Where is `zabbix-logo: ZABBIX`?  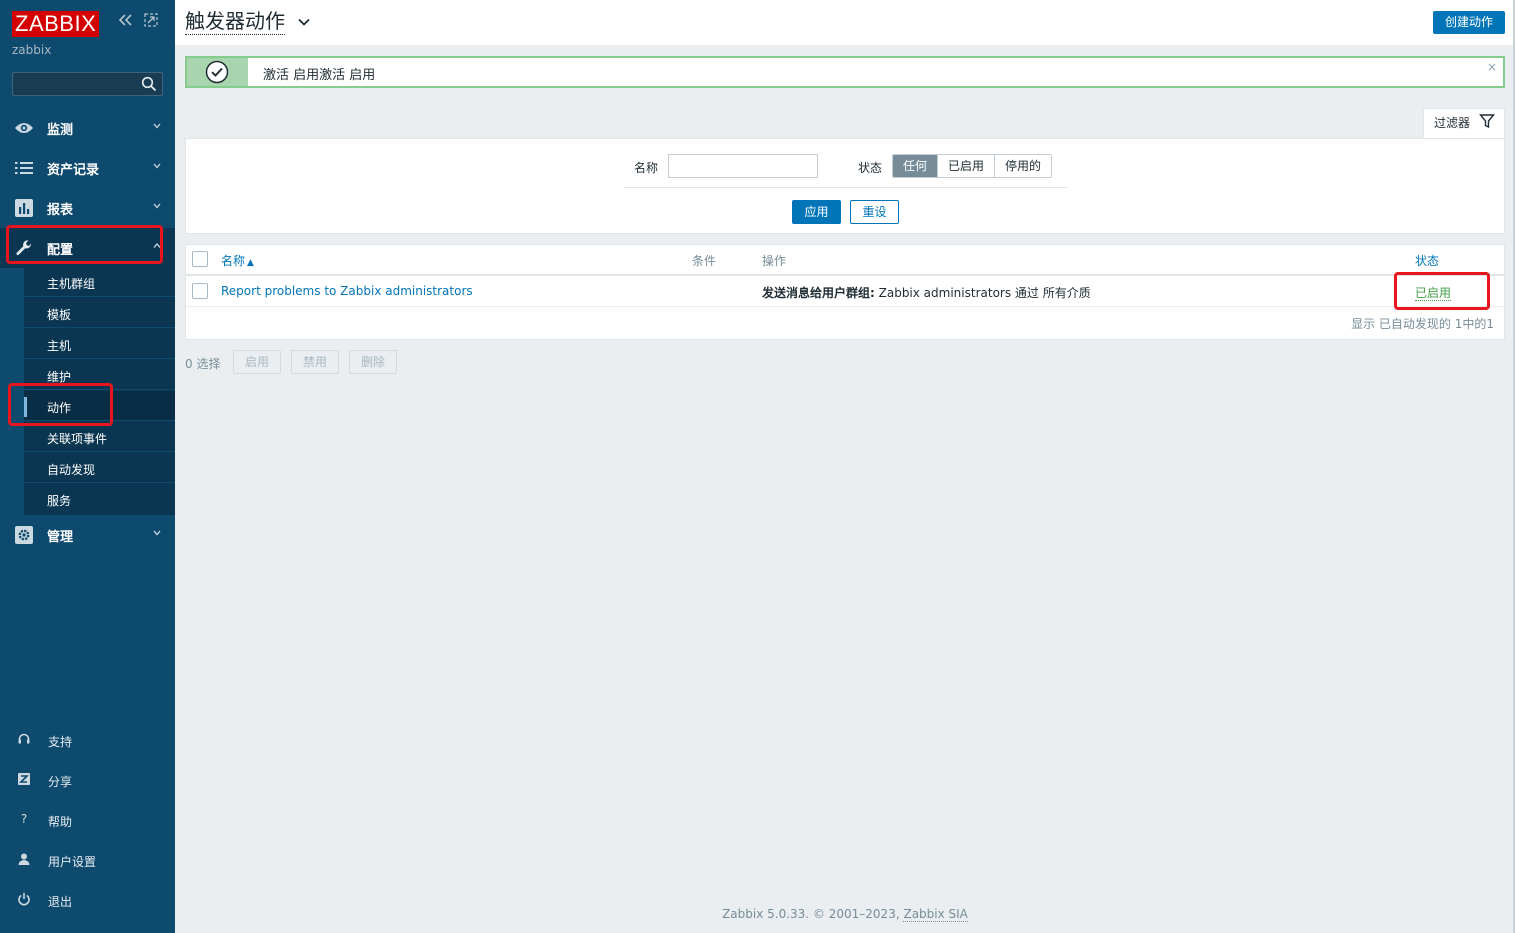 zabbix-logo: ZABBIX is located at coordinates (56, 24).